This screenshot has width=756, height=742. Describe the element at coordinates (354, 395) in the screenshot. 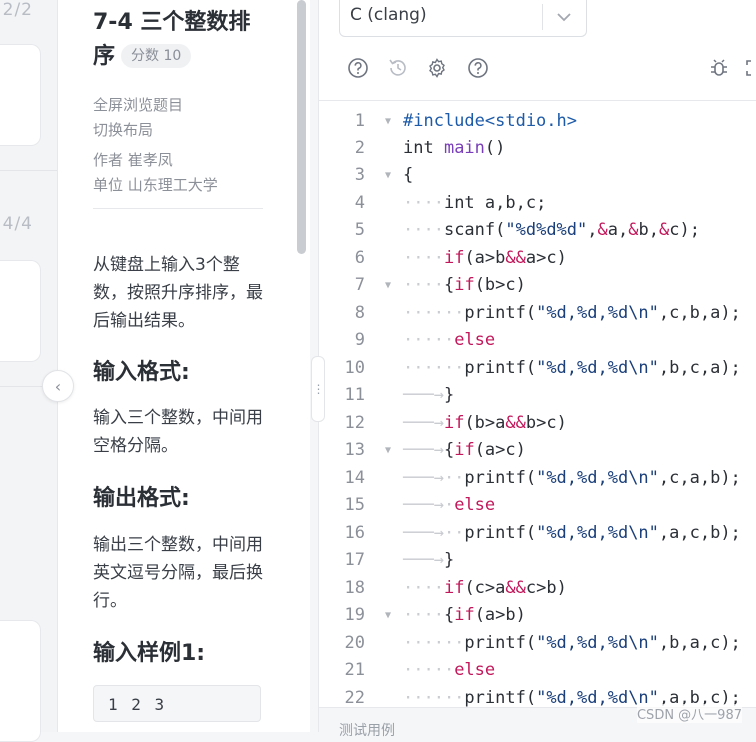

I see `line-number: 11` at that location.